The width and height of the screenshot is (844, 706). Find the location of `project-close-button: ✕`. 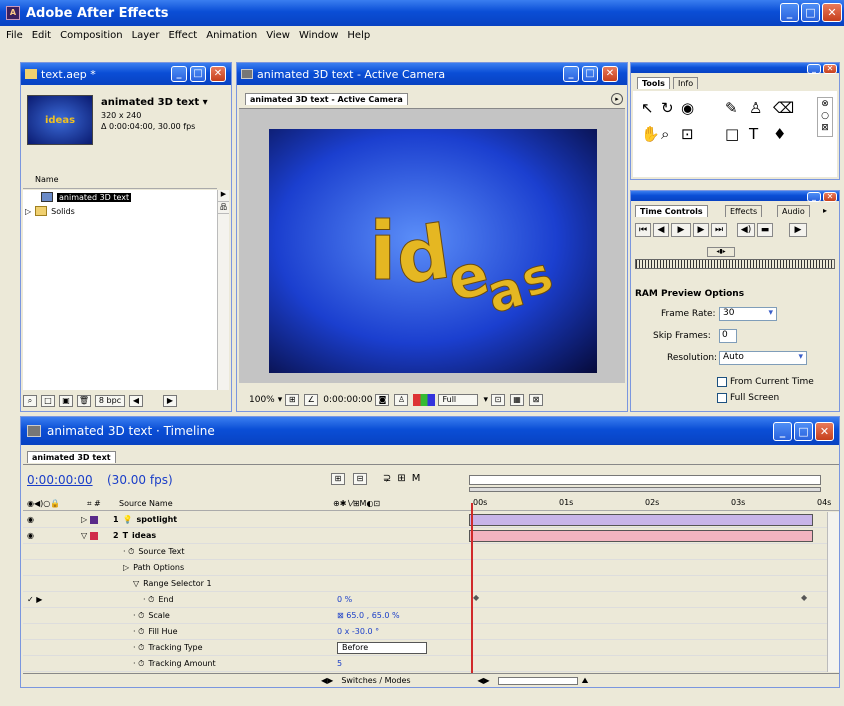

project-close-button: ✕ is located at coordinates (218, 74).